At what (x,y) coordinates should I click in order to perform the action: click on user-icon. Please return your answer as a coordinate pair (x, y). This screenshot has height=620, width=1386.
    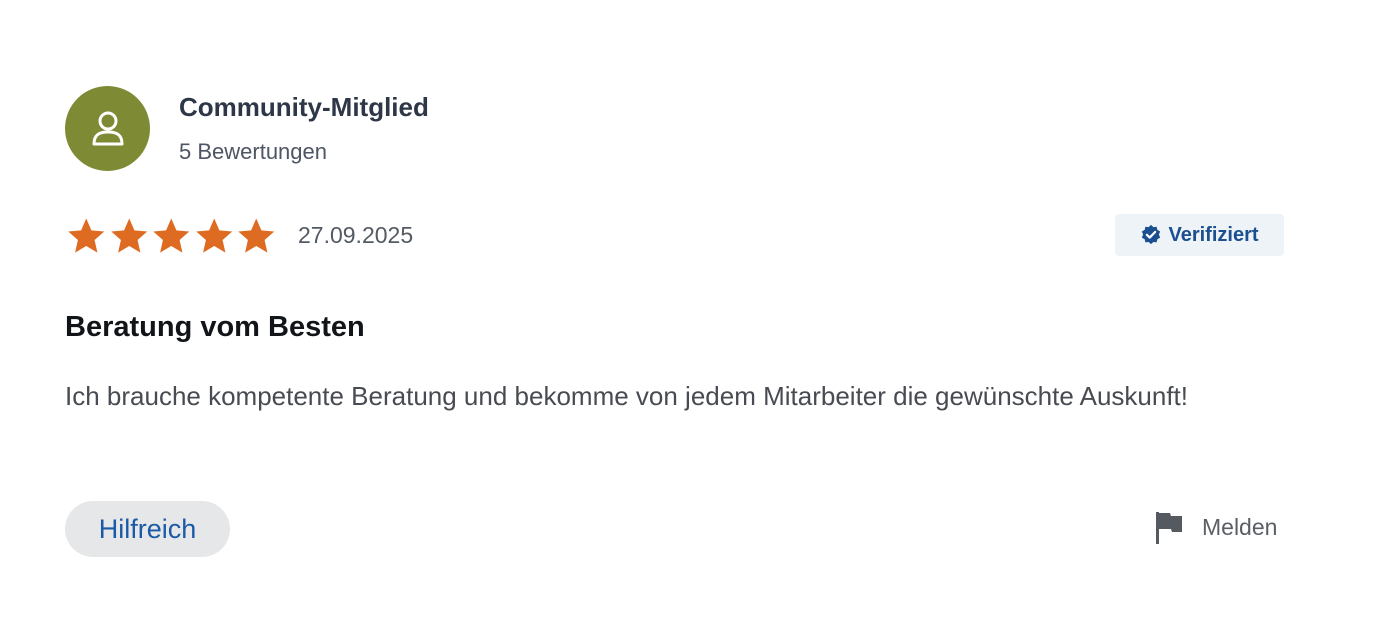
    Looking at the image, I should click on (107, 128).